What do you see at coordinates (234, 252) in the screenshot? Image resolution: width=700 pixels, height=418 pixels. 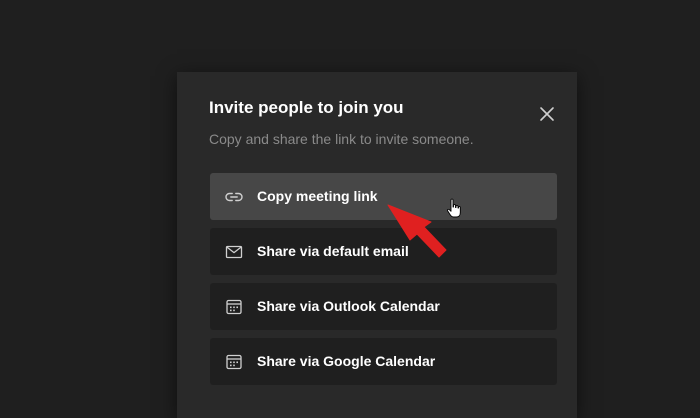 I see `mail-icon` at bounding box center [234, 252].